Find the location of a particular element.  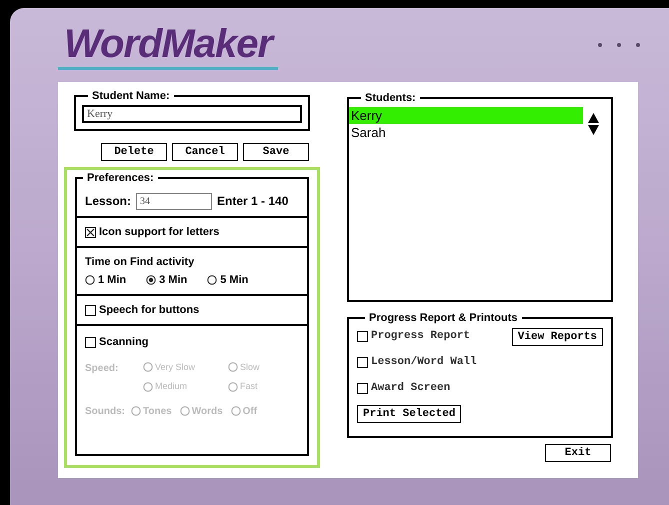

group-label: Students: is located at coordinates (390, 98).